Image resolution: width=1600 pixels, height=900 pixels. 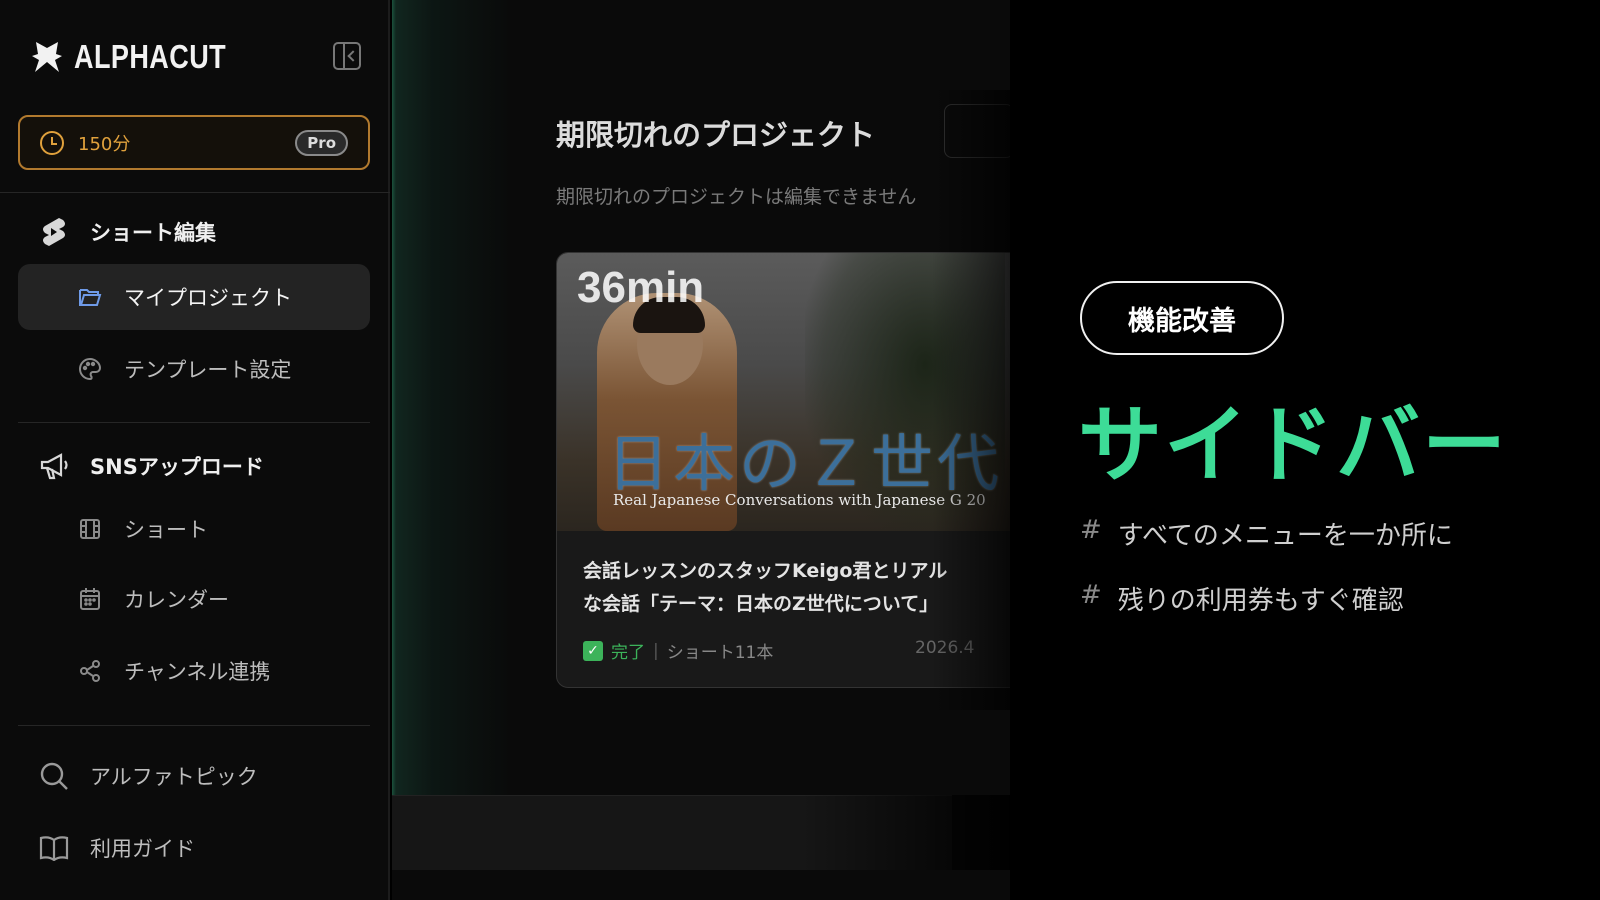 What do you see at coordinates (142, 849) in the screenshot?
I see `sidebar-item-label: 利用ガイド` at bounding box center [142, 849].